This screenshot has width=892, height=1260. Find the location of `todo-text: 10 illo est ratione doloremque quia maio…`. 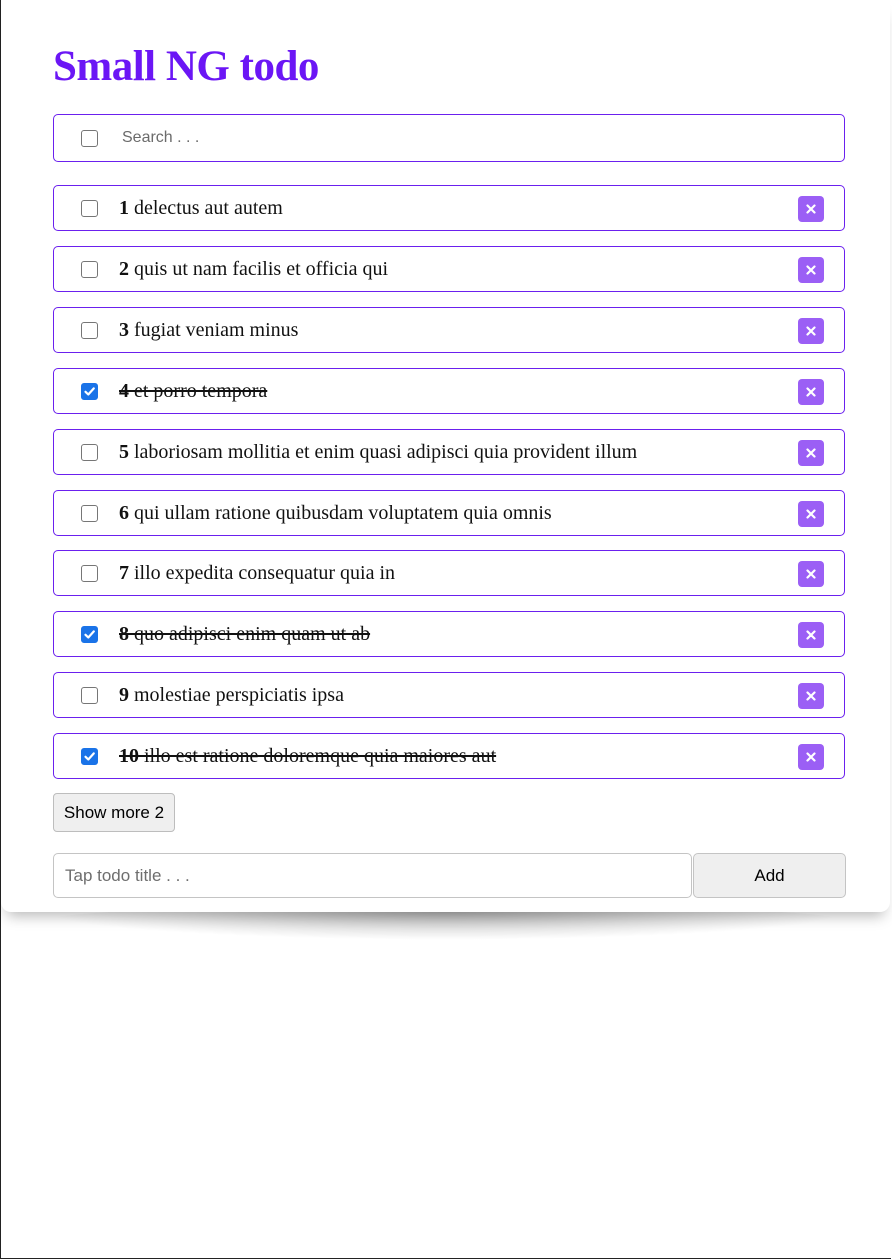

todo-text: 10 illo est ratione doloremque quia maio… is located at coordinates (307, 756).